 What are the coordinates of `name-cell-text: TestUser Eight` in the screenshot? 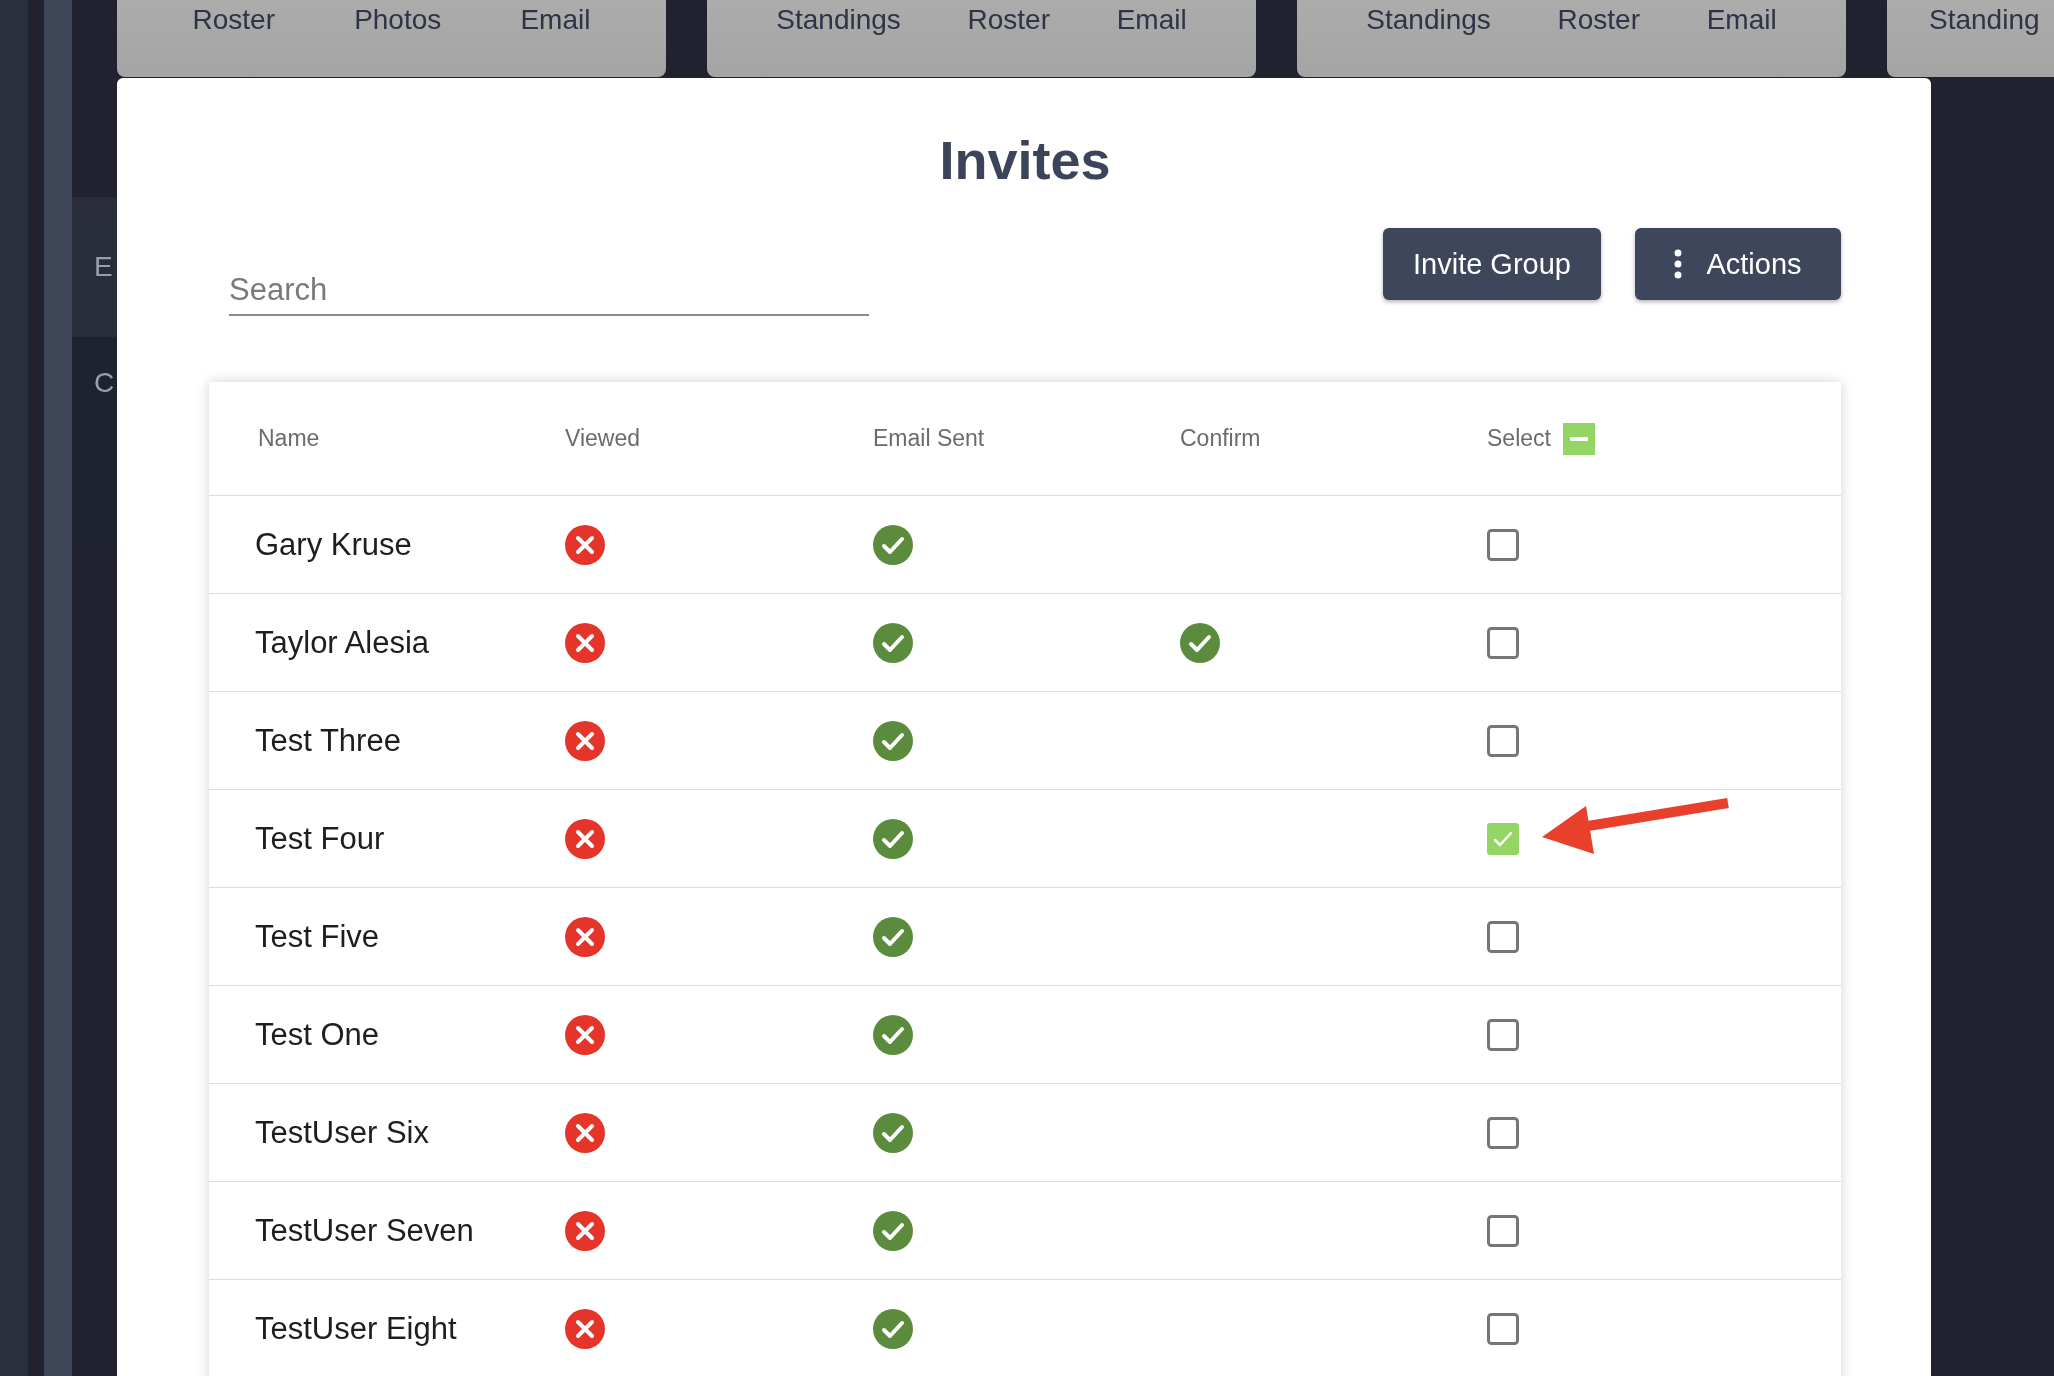 It's located at (356, 1328).